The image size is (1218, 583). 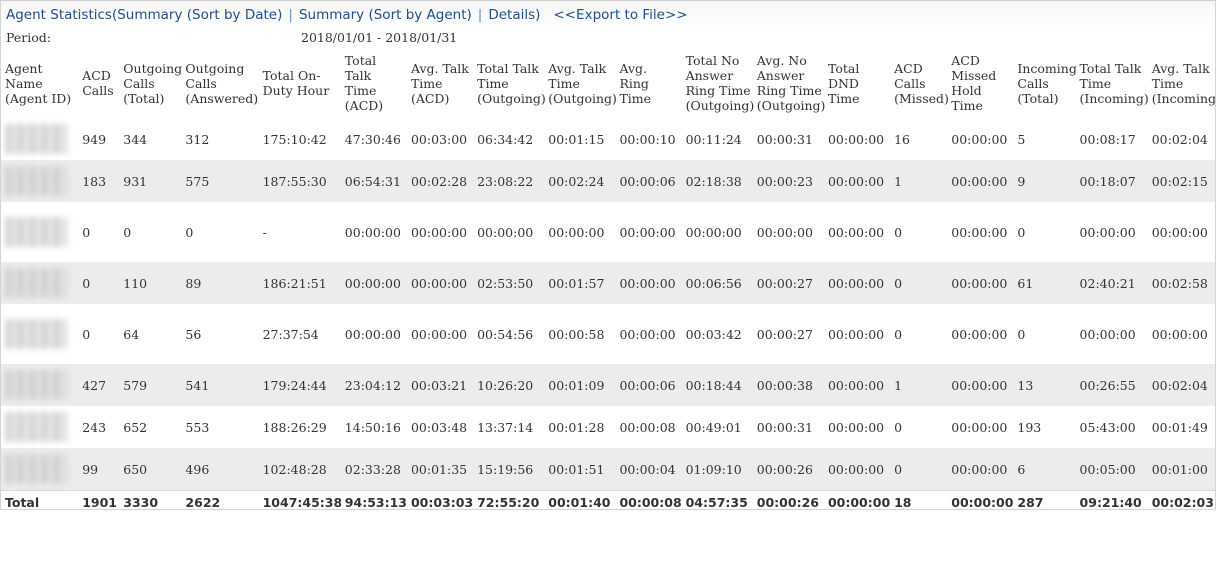 What do you see at coordinates (1183, 83) in the screenshot?
I see `column-header: Avg. Talk Time (Incoming)` at bounding box center [1183, 83].